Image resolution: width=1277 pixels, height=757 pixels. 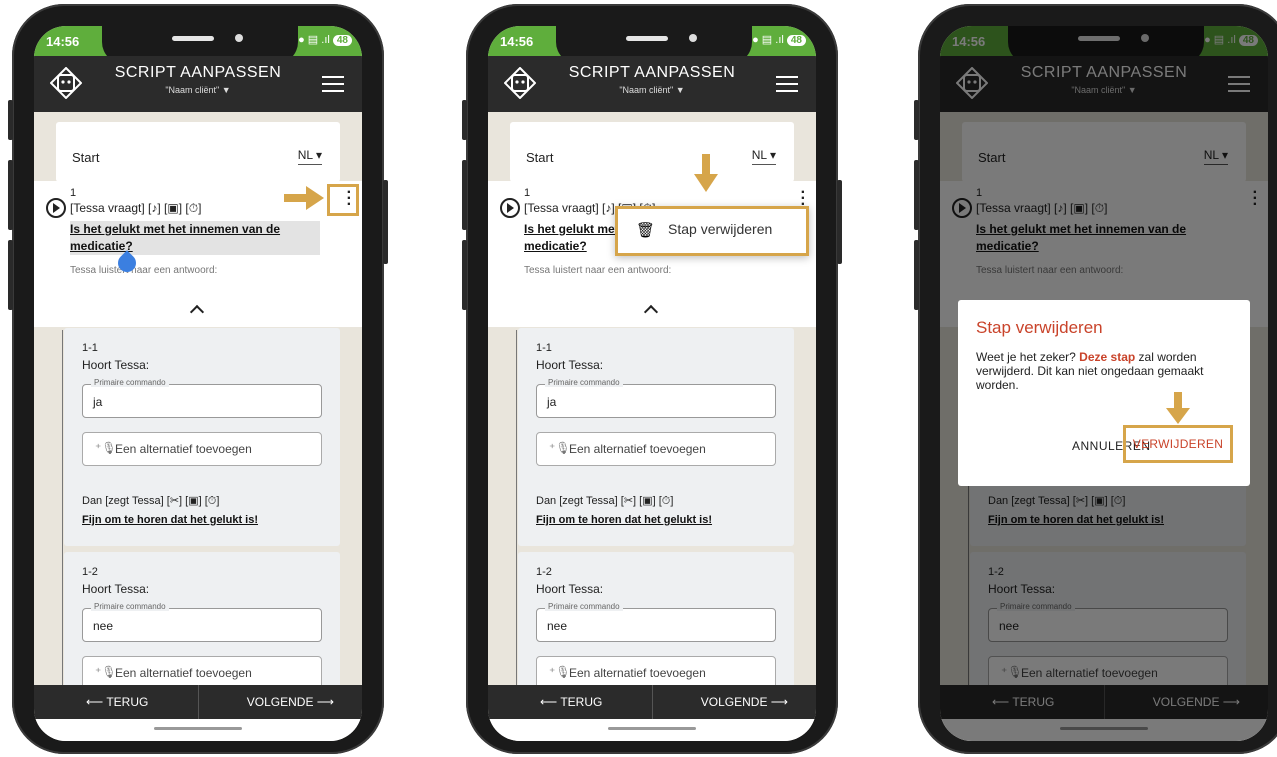 I want to click on step-speaker: [Tessa vraagt] [♪] [▣] [⏱], so click(x=136, y=208).